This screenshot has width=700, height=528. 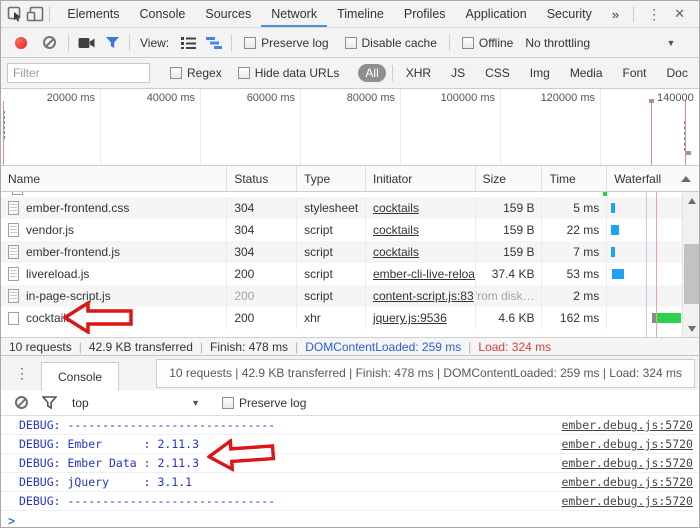 What do you see at coordinates (425, 14) in the screenshot?
I see `tab-profiles: Profiles` at bounding box center [425, 14].